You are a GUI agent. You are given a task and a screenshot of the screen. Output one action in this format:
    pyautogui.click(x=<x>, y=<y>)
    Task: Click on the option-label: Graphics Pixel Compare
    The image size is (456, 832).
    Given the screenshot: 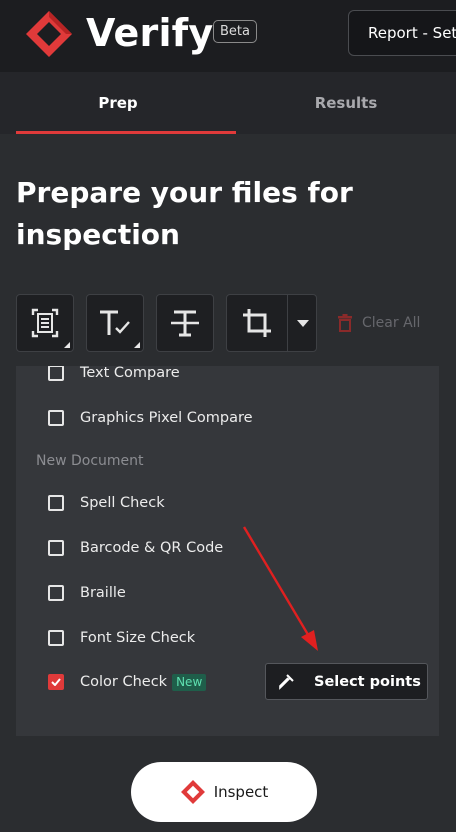 What is the action you would take?
    pyautogui.click(x=166, y=418)
    